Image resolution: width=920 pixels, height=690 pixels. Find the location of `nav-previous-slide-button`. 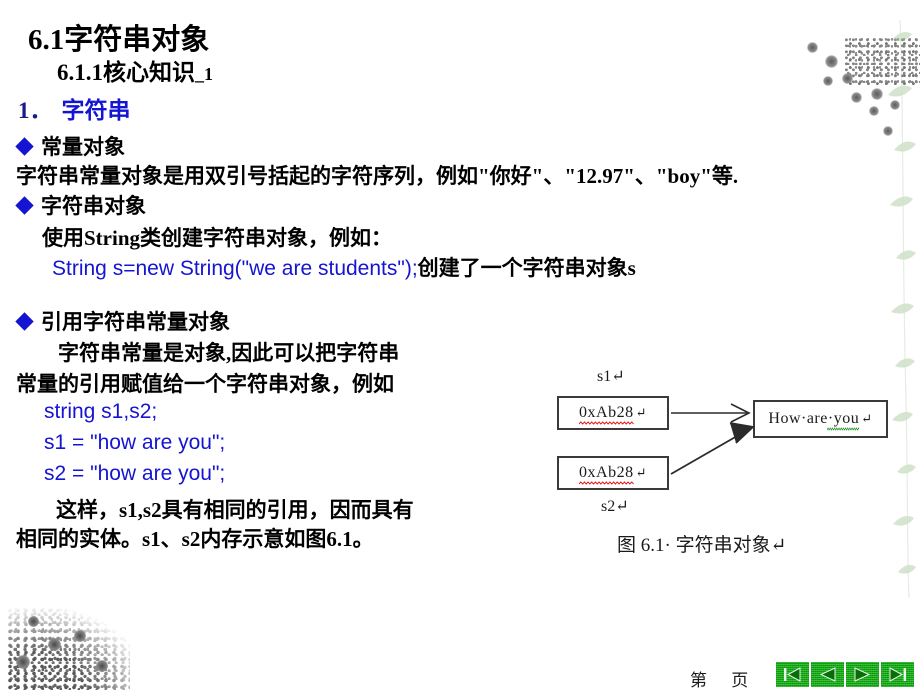

nav-previous-slide-button is located at coordinates (827, 674).